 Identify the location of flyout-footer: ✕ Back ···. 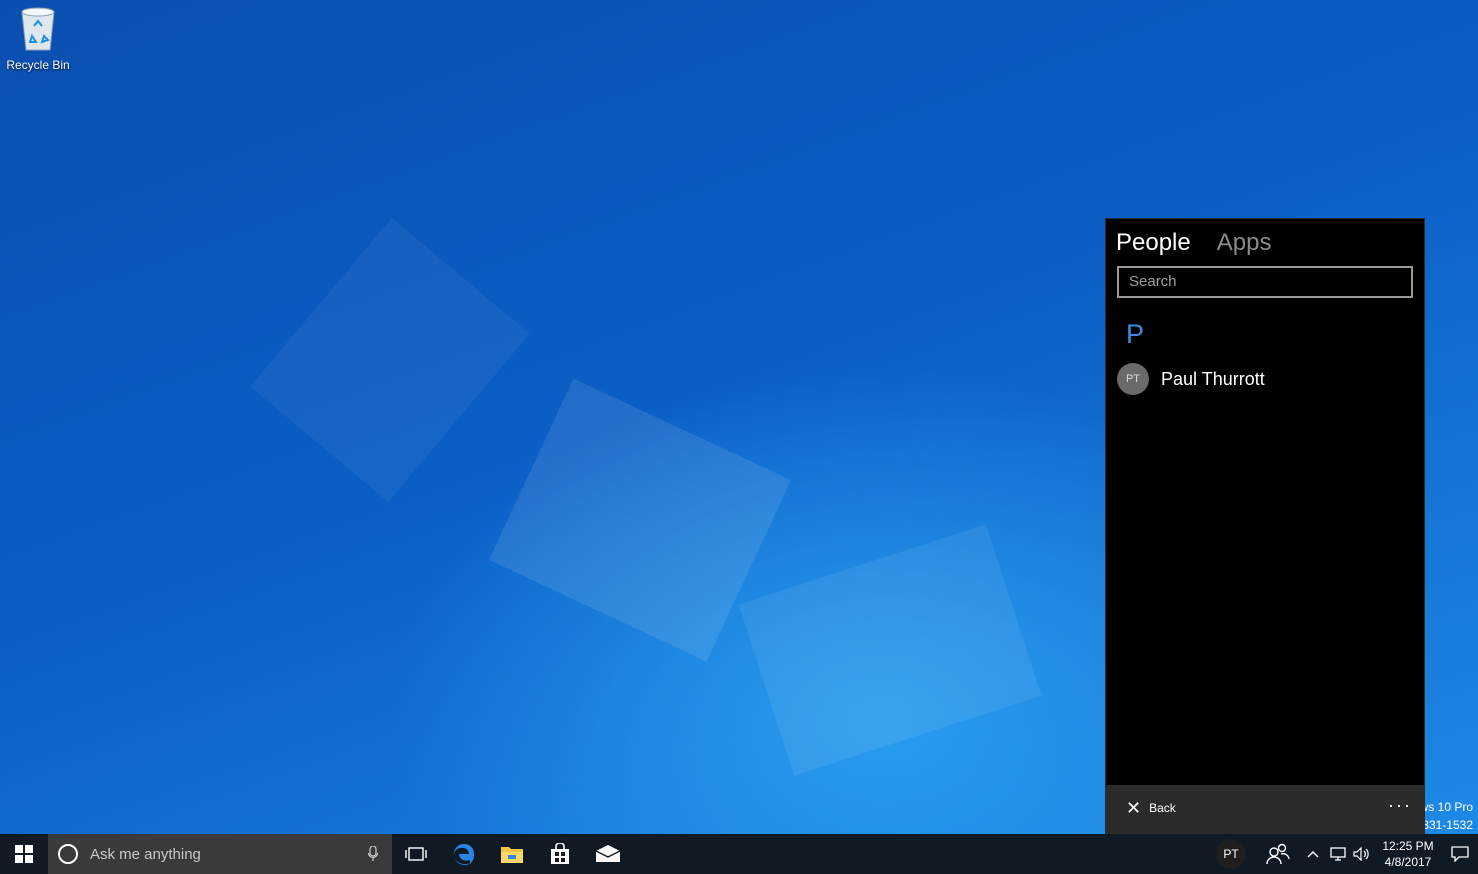
(1265, 809).